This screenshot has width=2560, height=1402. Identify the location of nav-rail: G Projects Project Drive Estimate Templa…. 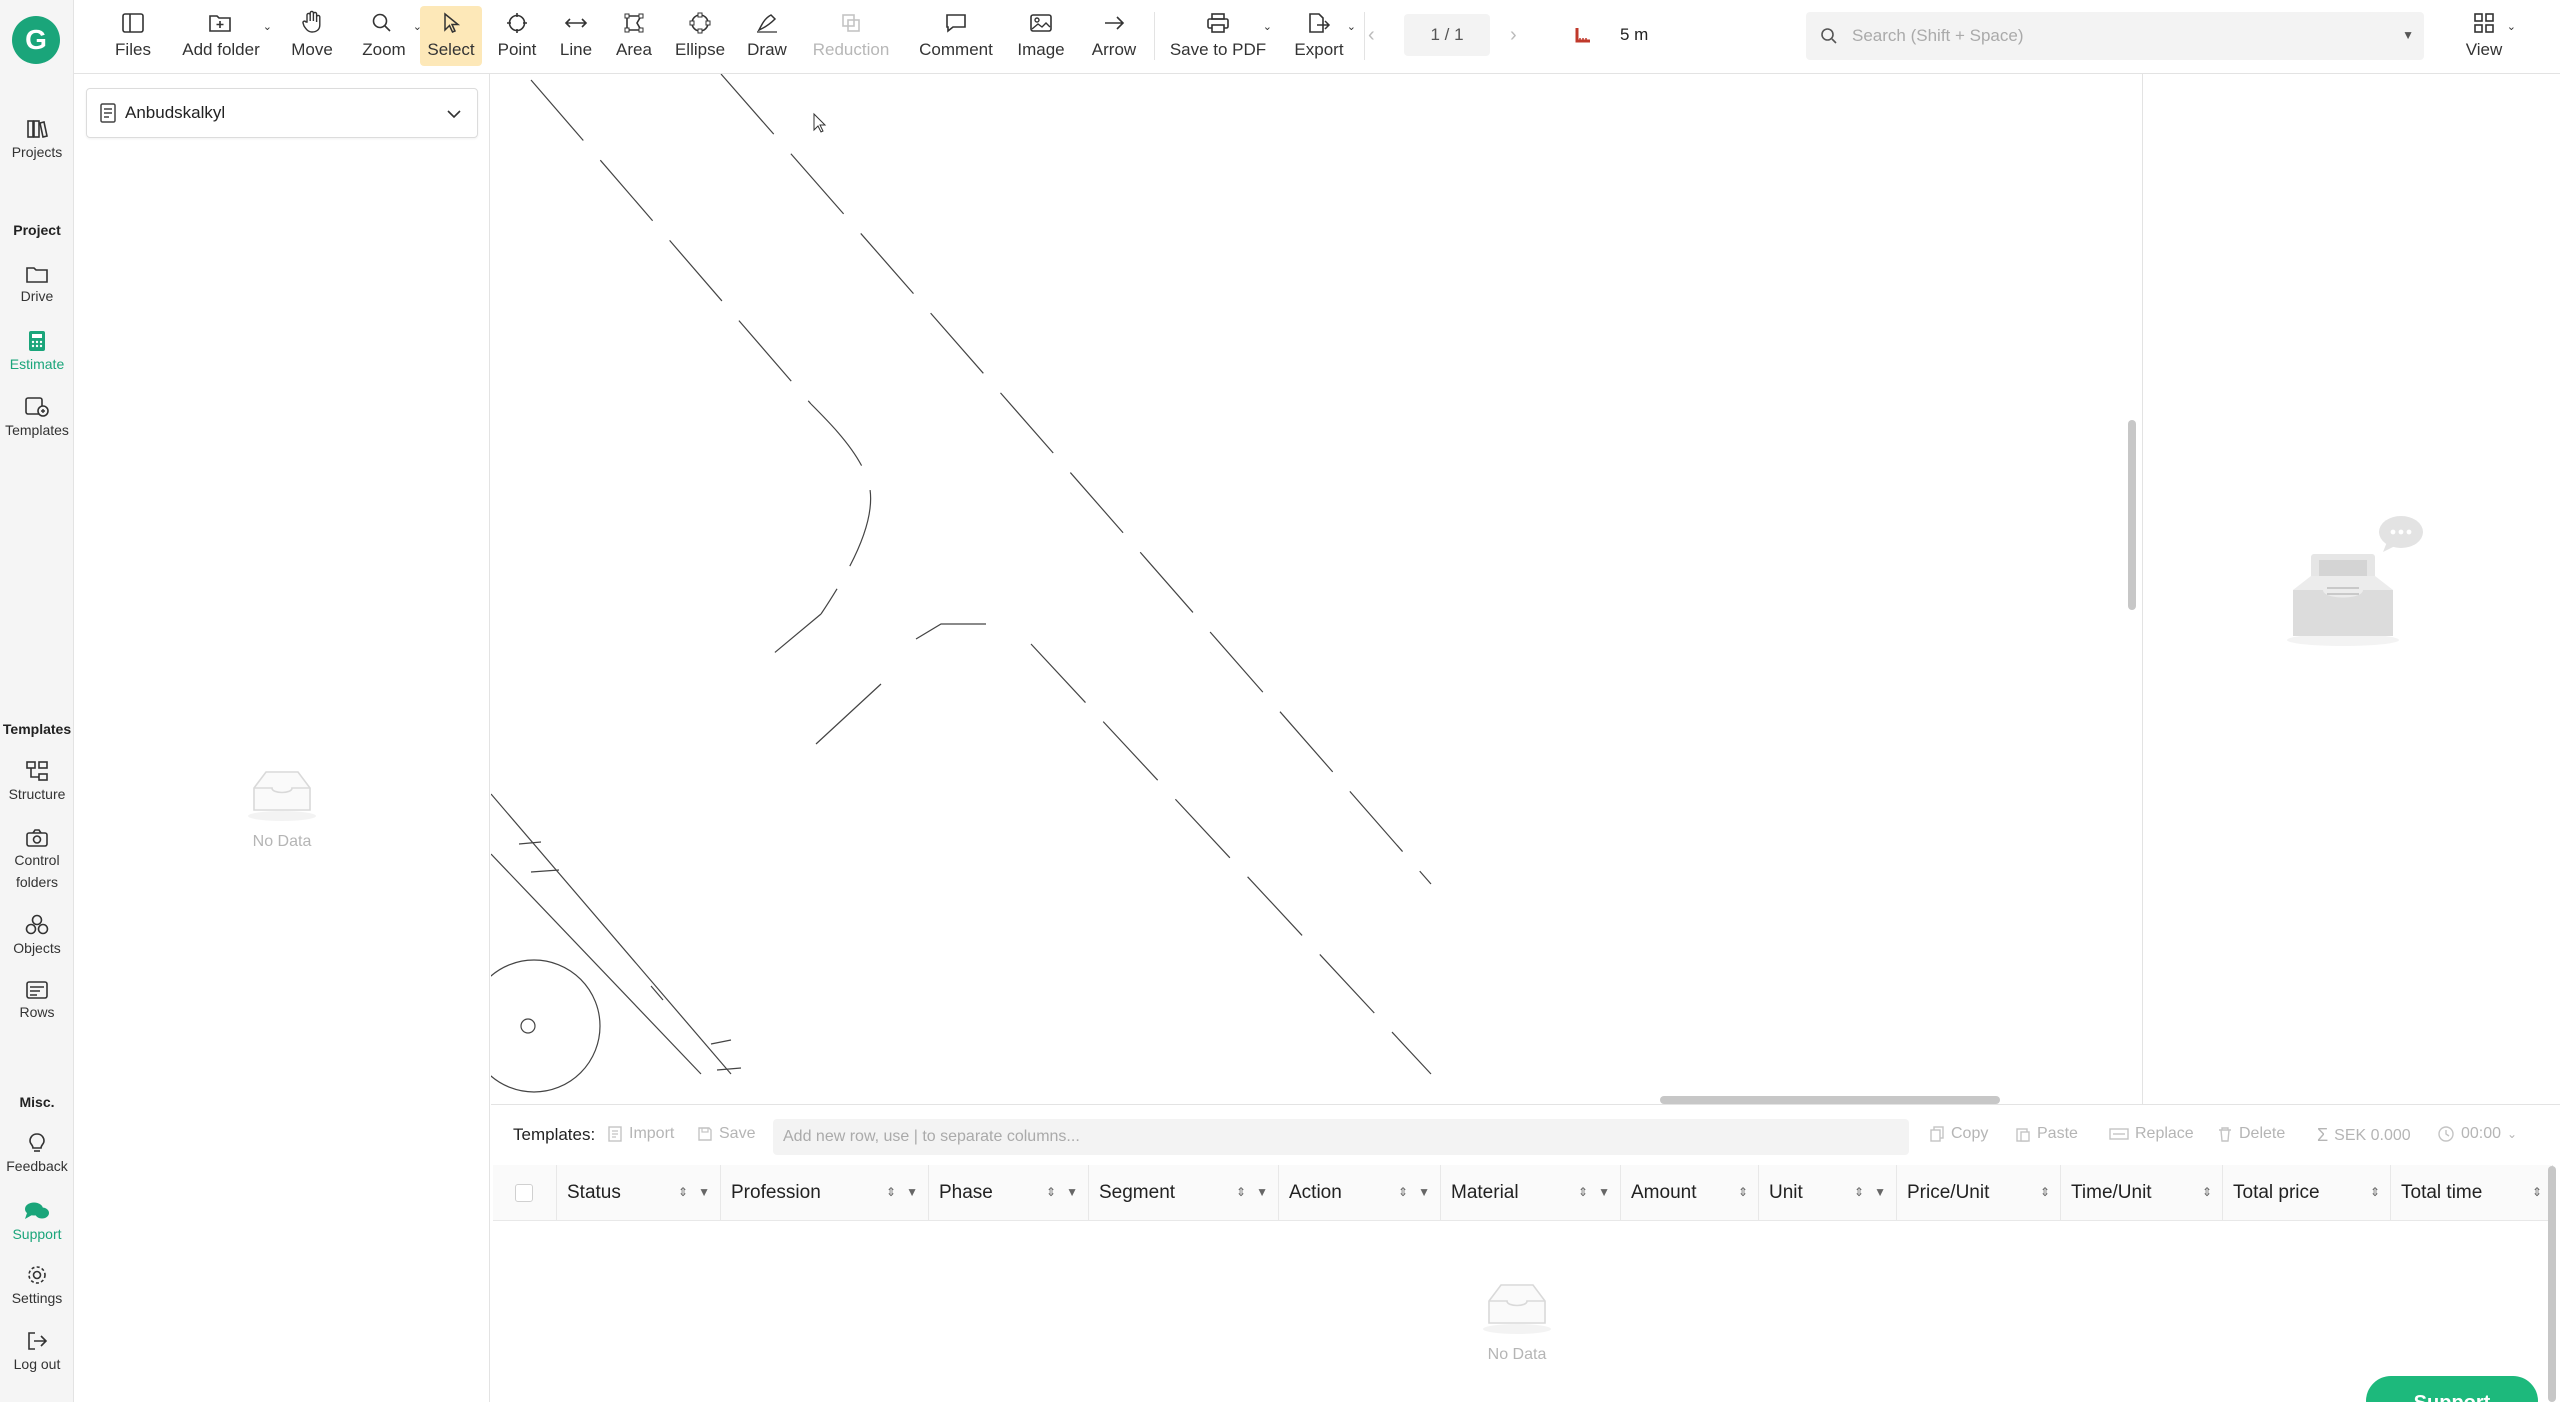
(37, 701).